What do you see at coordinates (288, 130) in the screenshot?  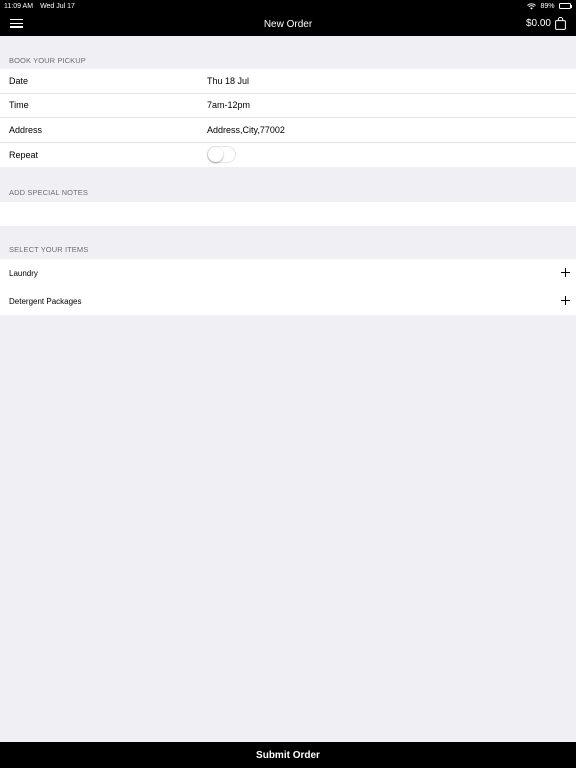 I see `address-row: Address Address,City,77002` at bounding box center [288, 130].